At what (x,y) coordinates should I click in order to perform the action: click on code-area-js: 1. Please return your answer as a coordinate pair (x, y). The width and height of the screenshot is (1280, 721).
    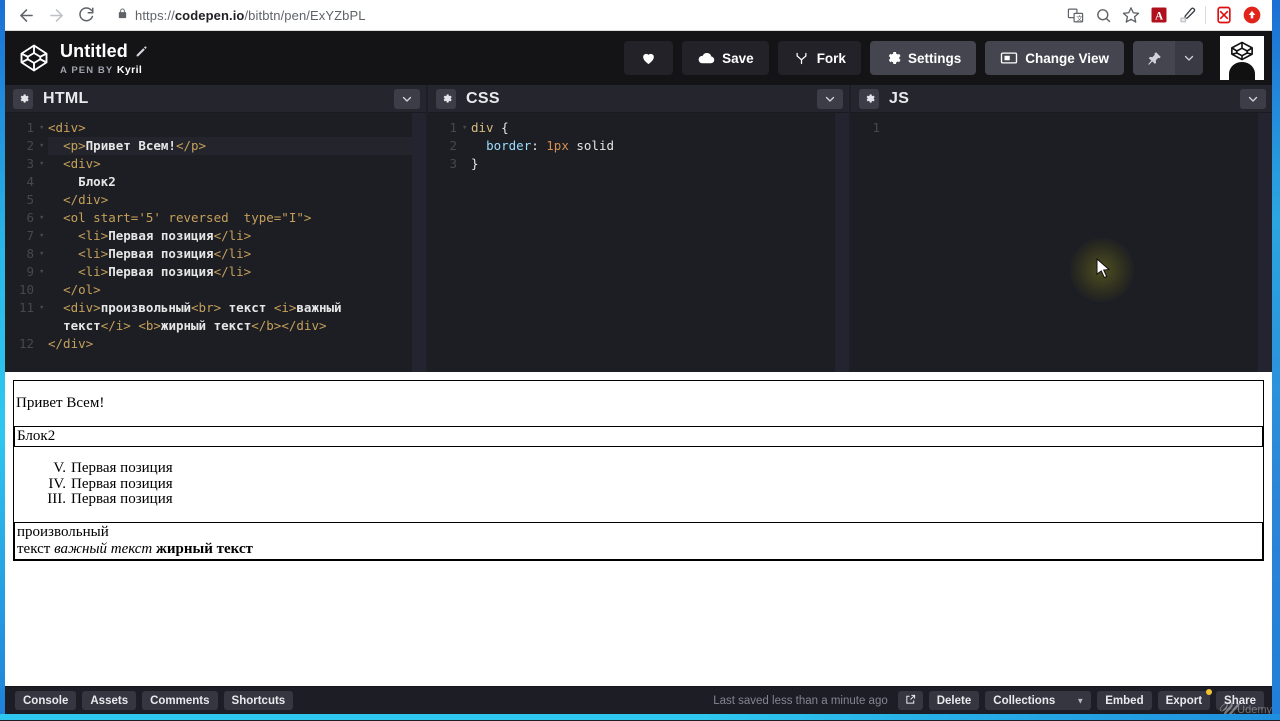
    Looking at the image, I should click on (1061, 242).